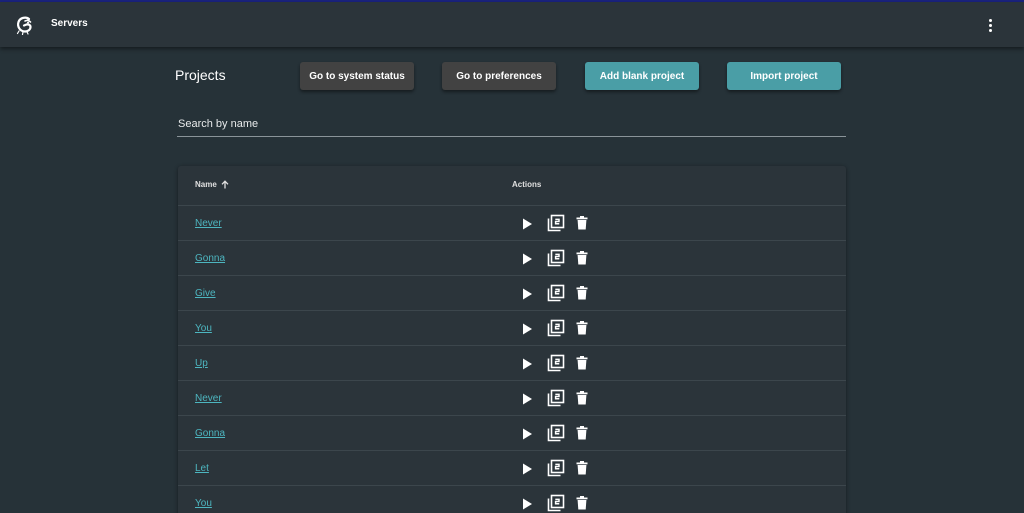 Image resolution: width=1024 pixels, height=513 pixels. What do you see at coordinates (512, 468) in the screenshot?
I see `table-row: Let` at bounding box center [512, 468].